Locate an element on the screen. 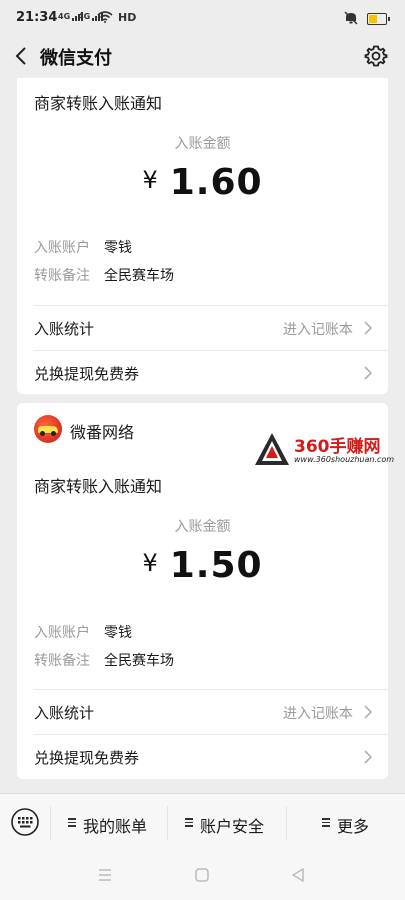 The image size is (405, 900). back-icon is located at coordinates (298, 875).